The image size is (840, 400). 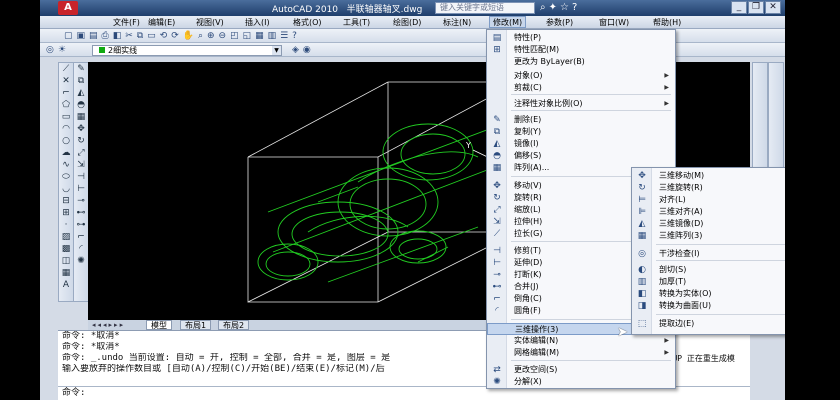 What do you see at coordinates (485, 8) in the screenshot?
I see `help-search-input: 键入关键字或短语` at bounding box center [485, 8].